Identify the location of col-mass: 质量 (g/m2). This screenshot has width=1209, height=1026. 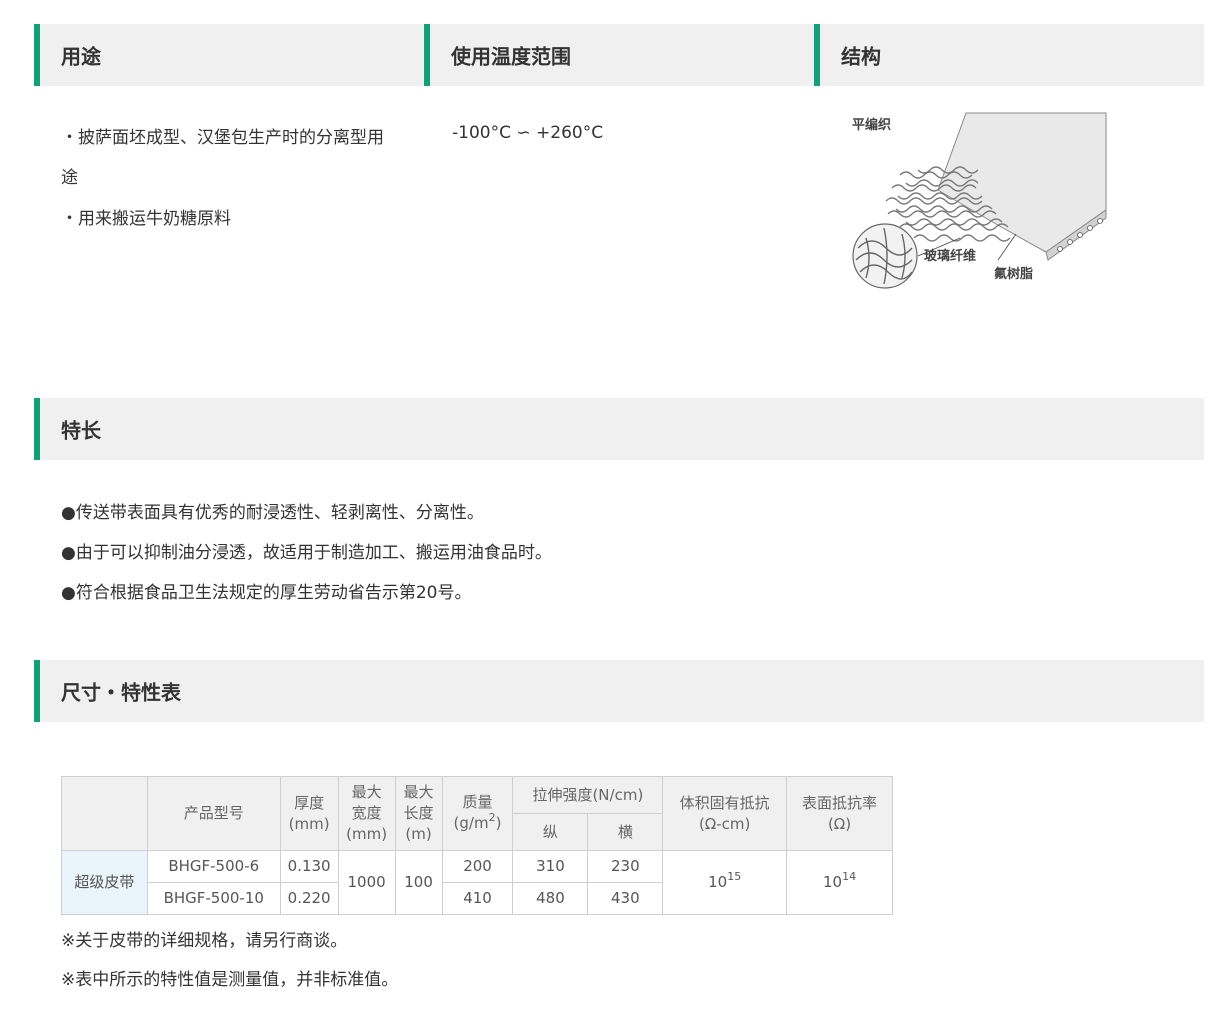
(477, 813).